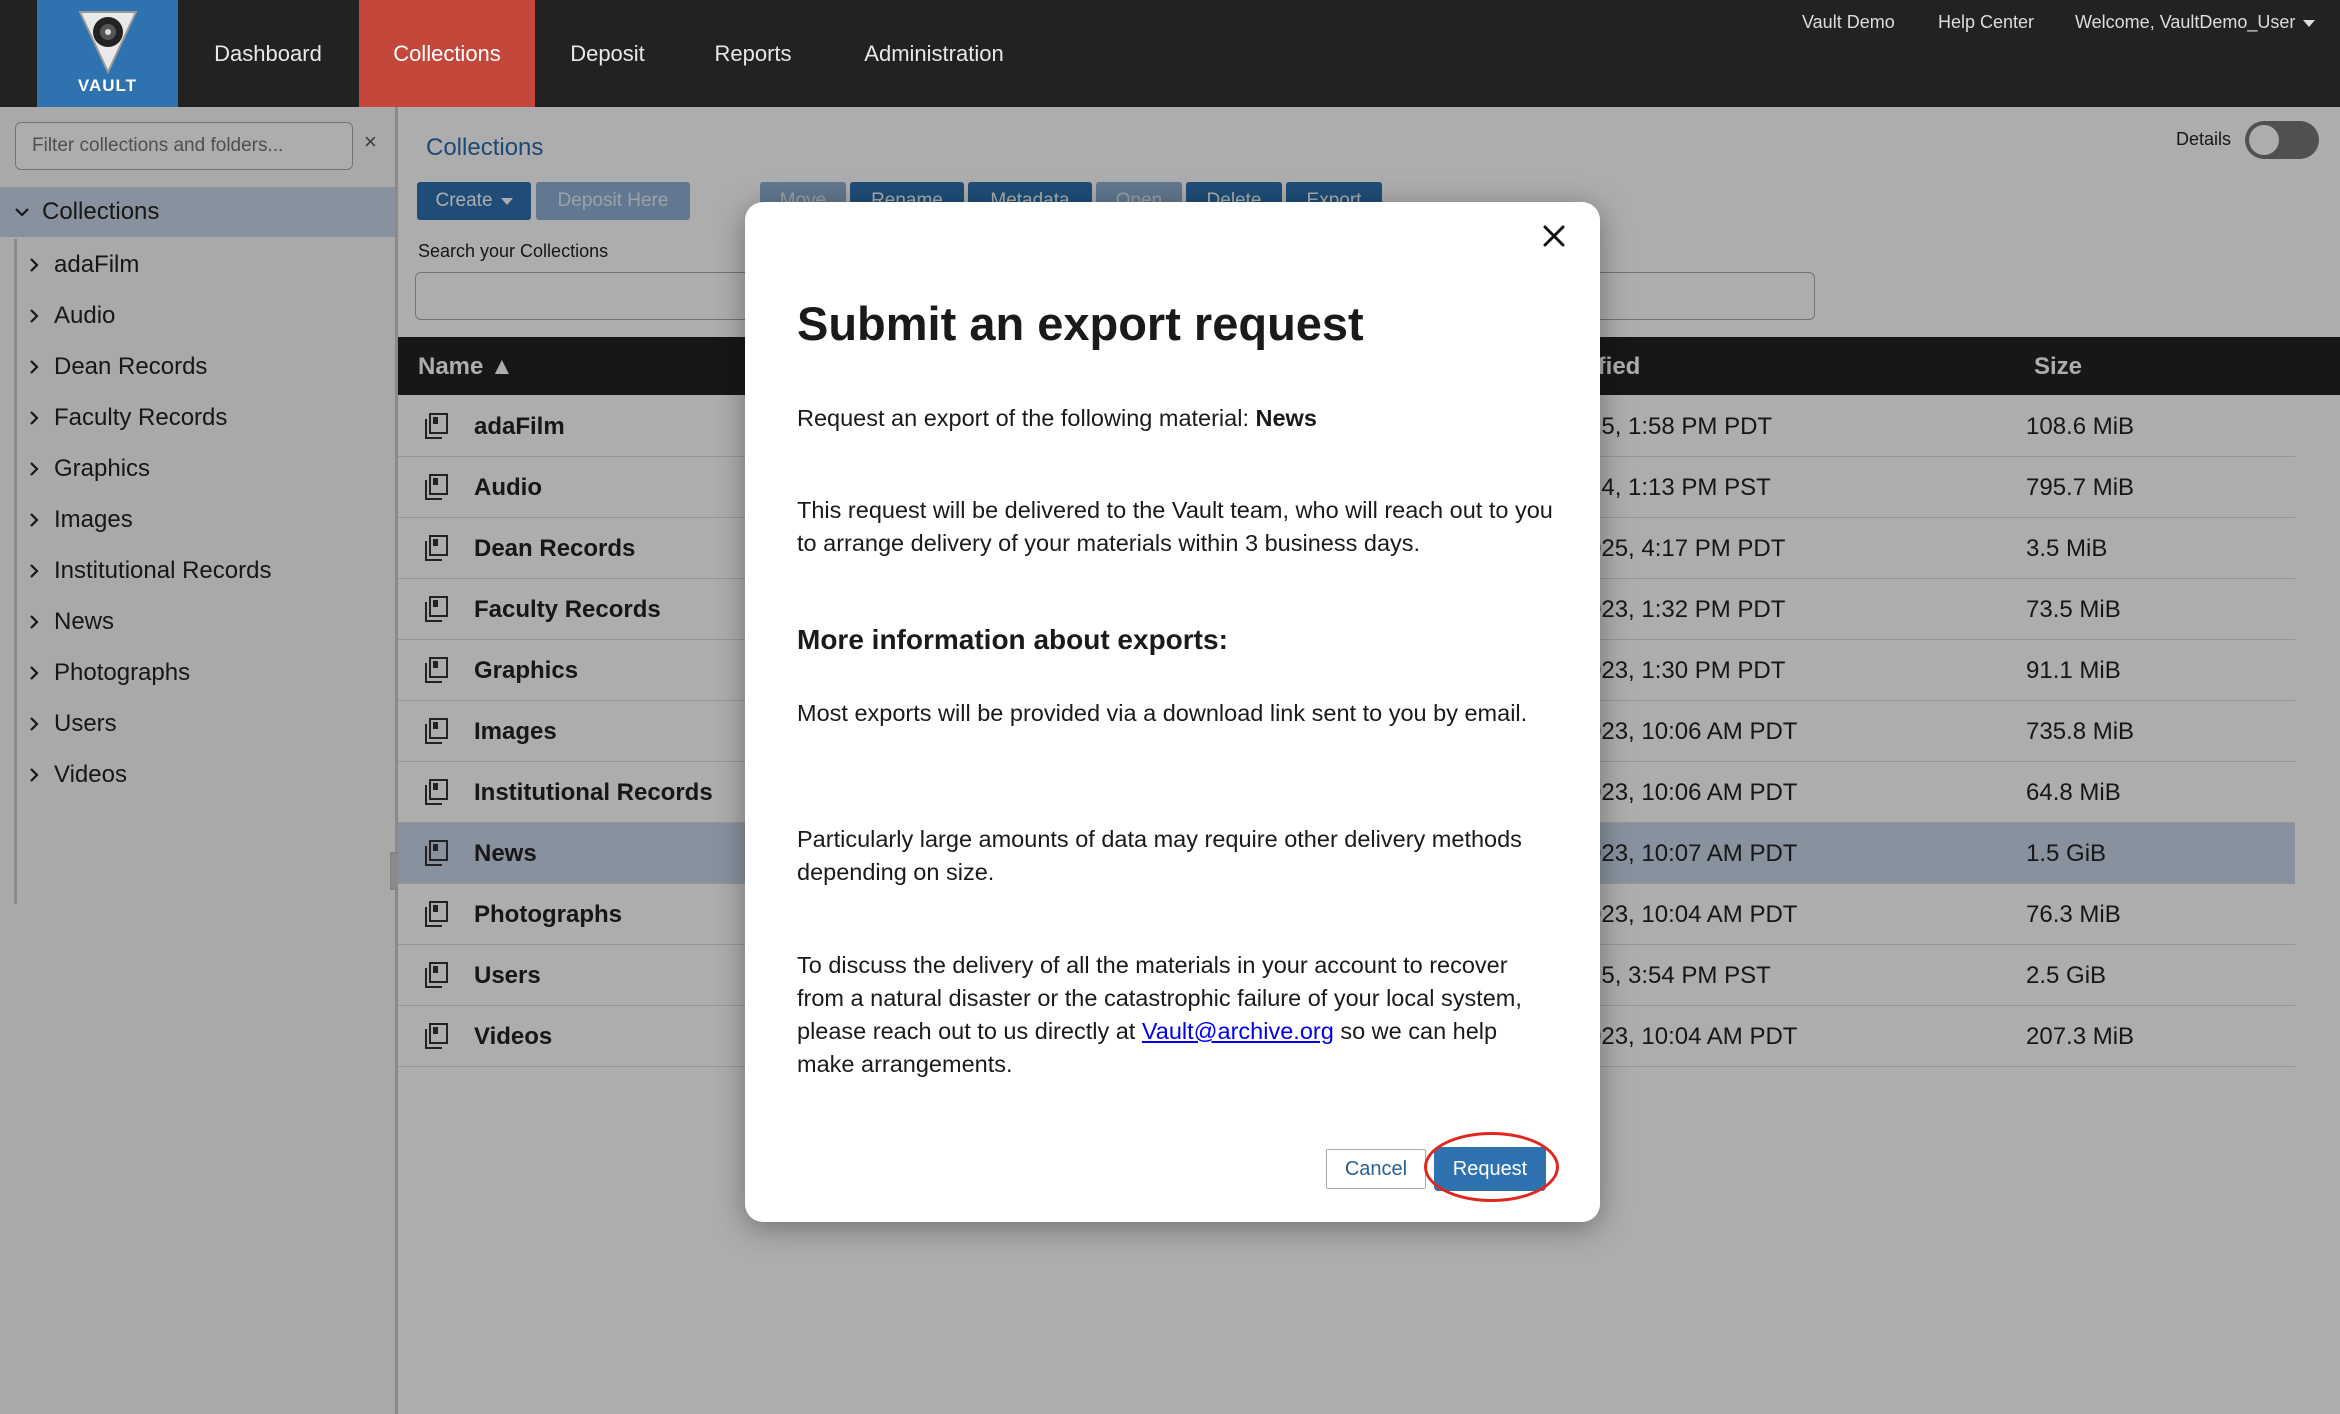 This screenshot has width=2340, height=1414. What do you see at coordinates (607, 53) in the screenshot?
I see `nav-deposit: Deposit` at bounding box center [607, 53].